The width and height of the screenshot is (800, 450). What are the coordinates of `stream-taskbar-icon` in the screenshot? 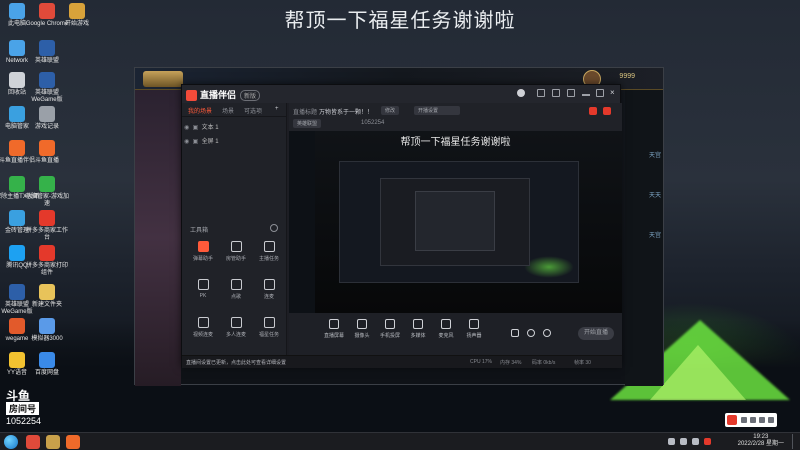 It's located at (73, 442).